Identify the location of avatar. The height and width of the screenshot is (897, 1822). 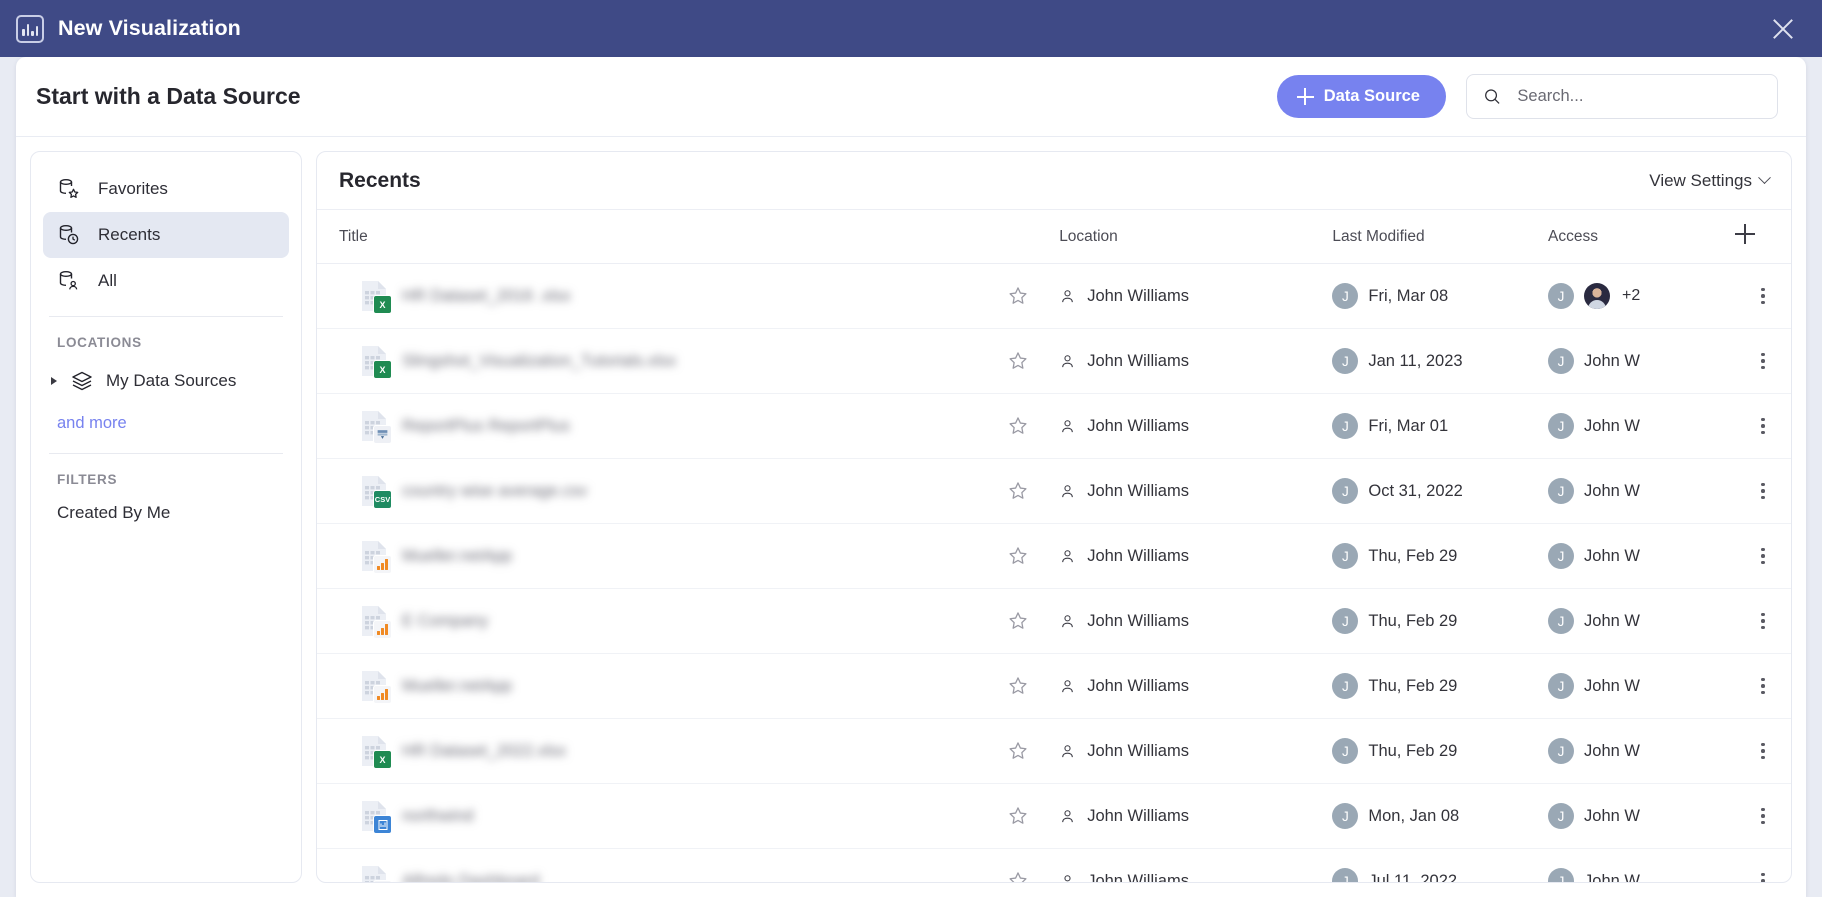
(1597, 296).